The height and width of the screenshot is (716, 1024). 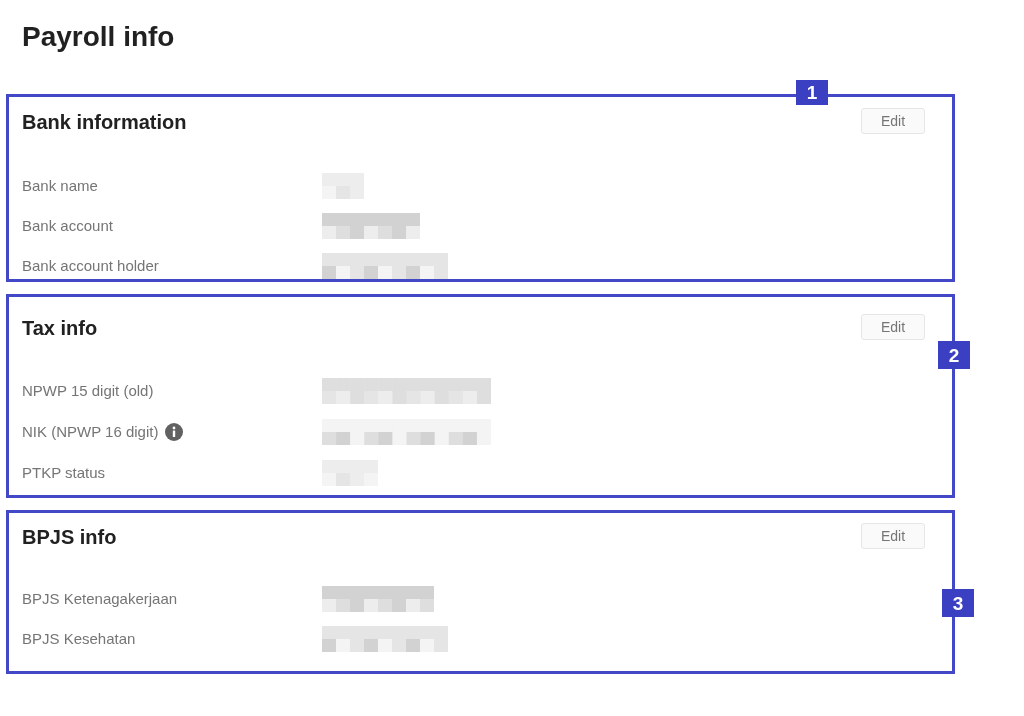 I want to click on field-label: Bank name, so click(x=60, y=186).